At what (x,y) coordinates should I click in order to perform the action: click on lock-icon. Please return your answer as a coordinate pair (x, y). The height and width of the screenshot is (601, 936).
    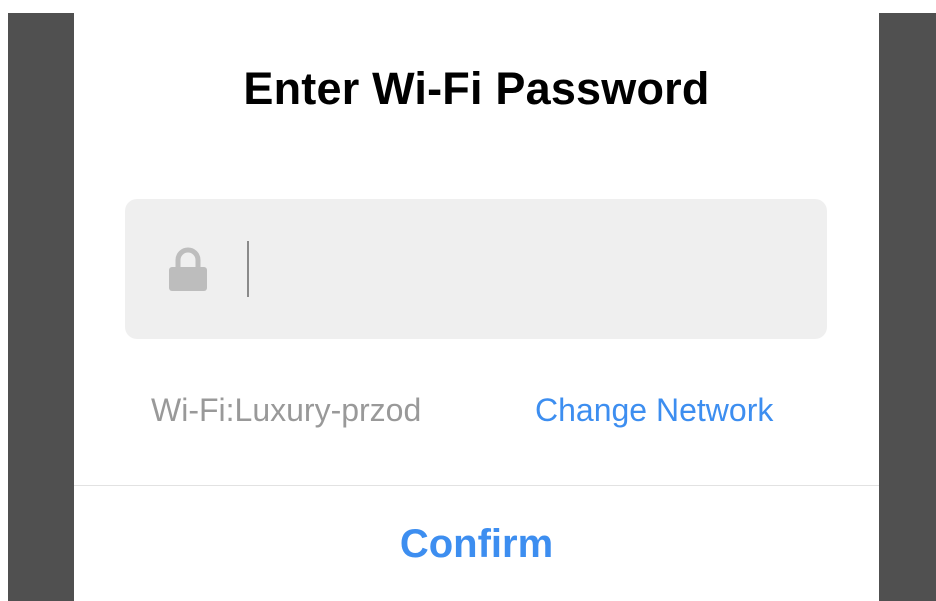
    Looking at the image, I should click on (188, 269).